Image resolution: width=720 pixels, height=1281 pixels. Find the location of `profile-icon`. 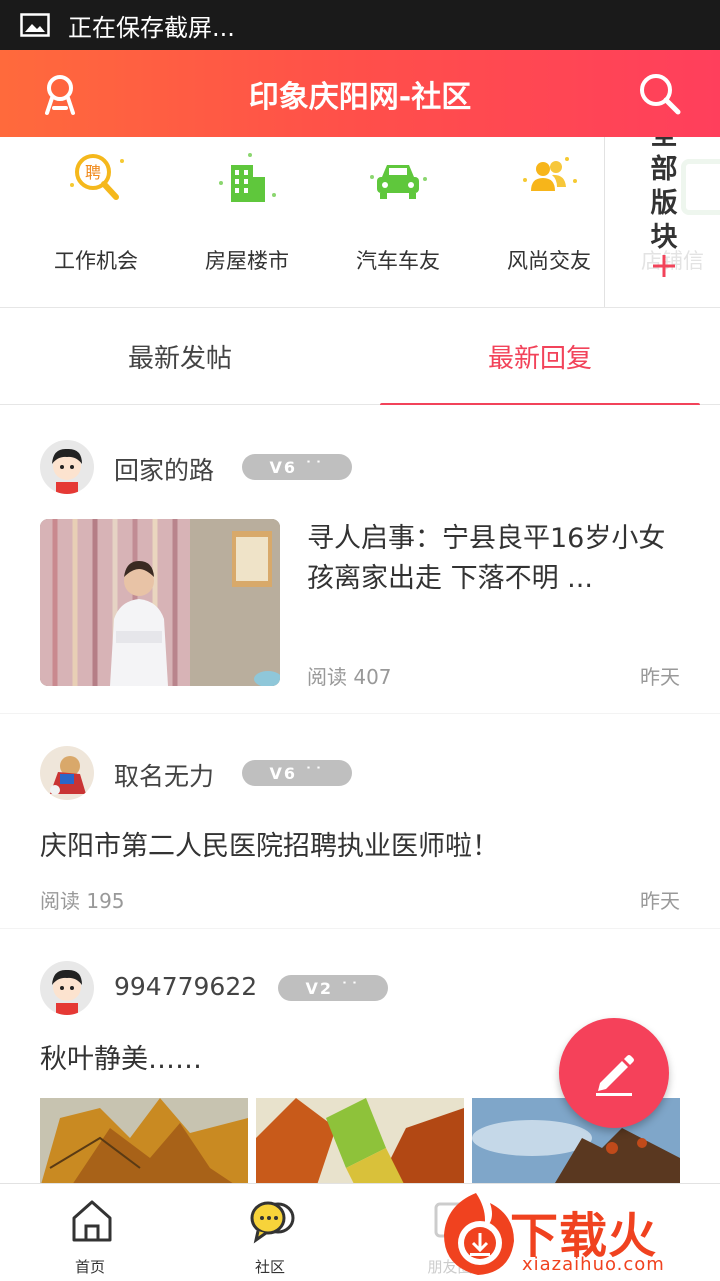

profile-icon is located at coordinates (60, 94).